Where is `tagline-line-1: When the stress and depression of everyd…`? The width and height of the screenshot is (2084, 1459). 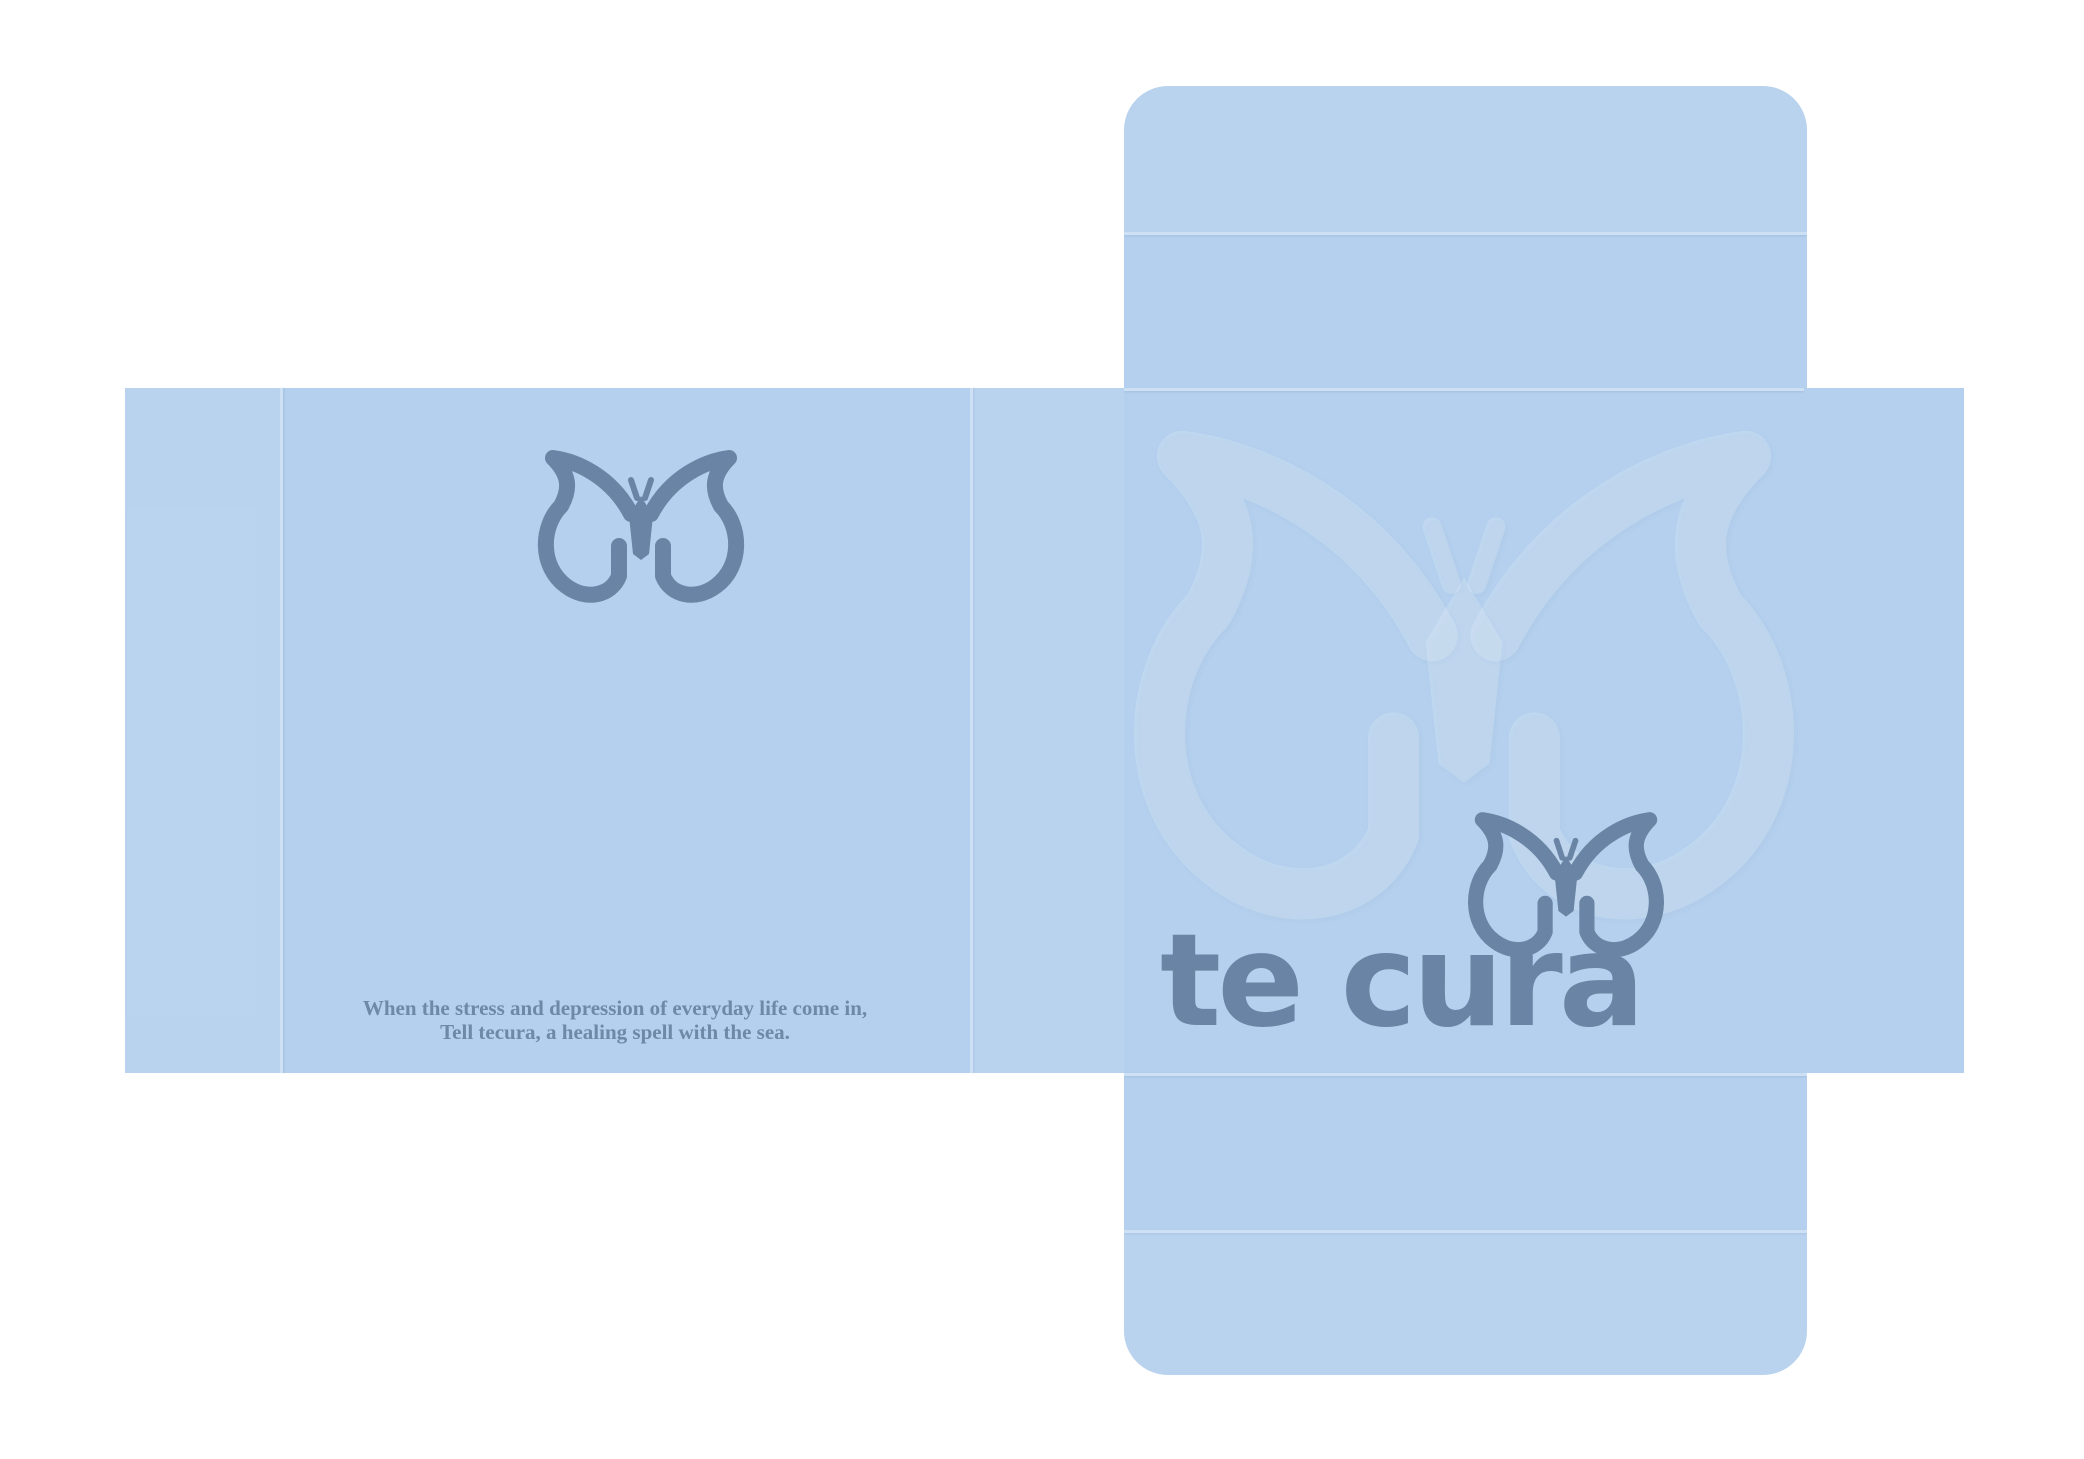 tagline-line-1: When the stress and depression of everyd… is located at coordinates (615, 1008).